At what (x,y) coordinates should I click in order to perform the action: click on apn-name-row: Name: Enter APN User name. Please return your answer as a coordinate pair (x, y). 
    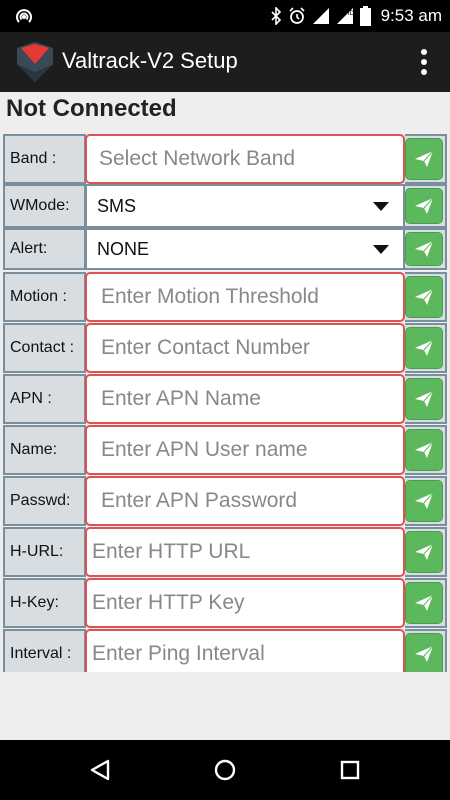
    Looking at the image, I should click on (225, 450).